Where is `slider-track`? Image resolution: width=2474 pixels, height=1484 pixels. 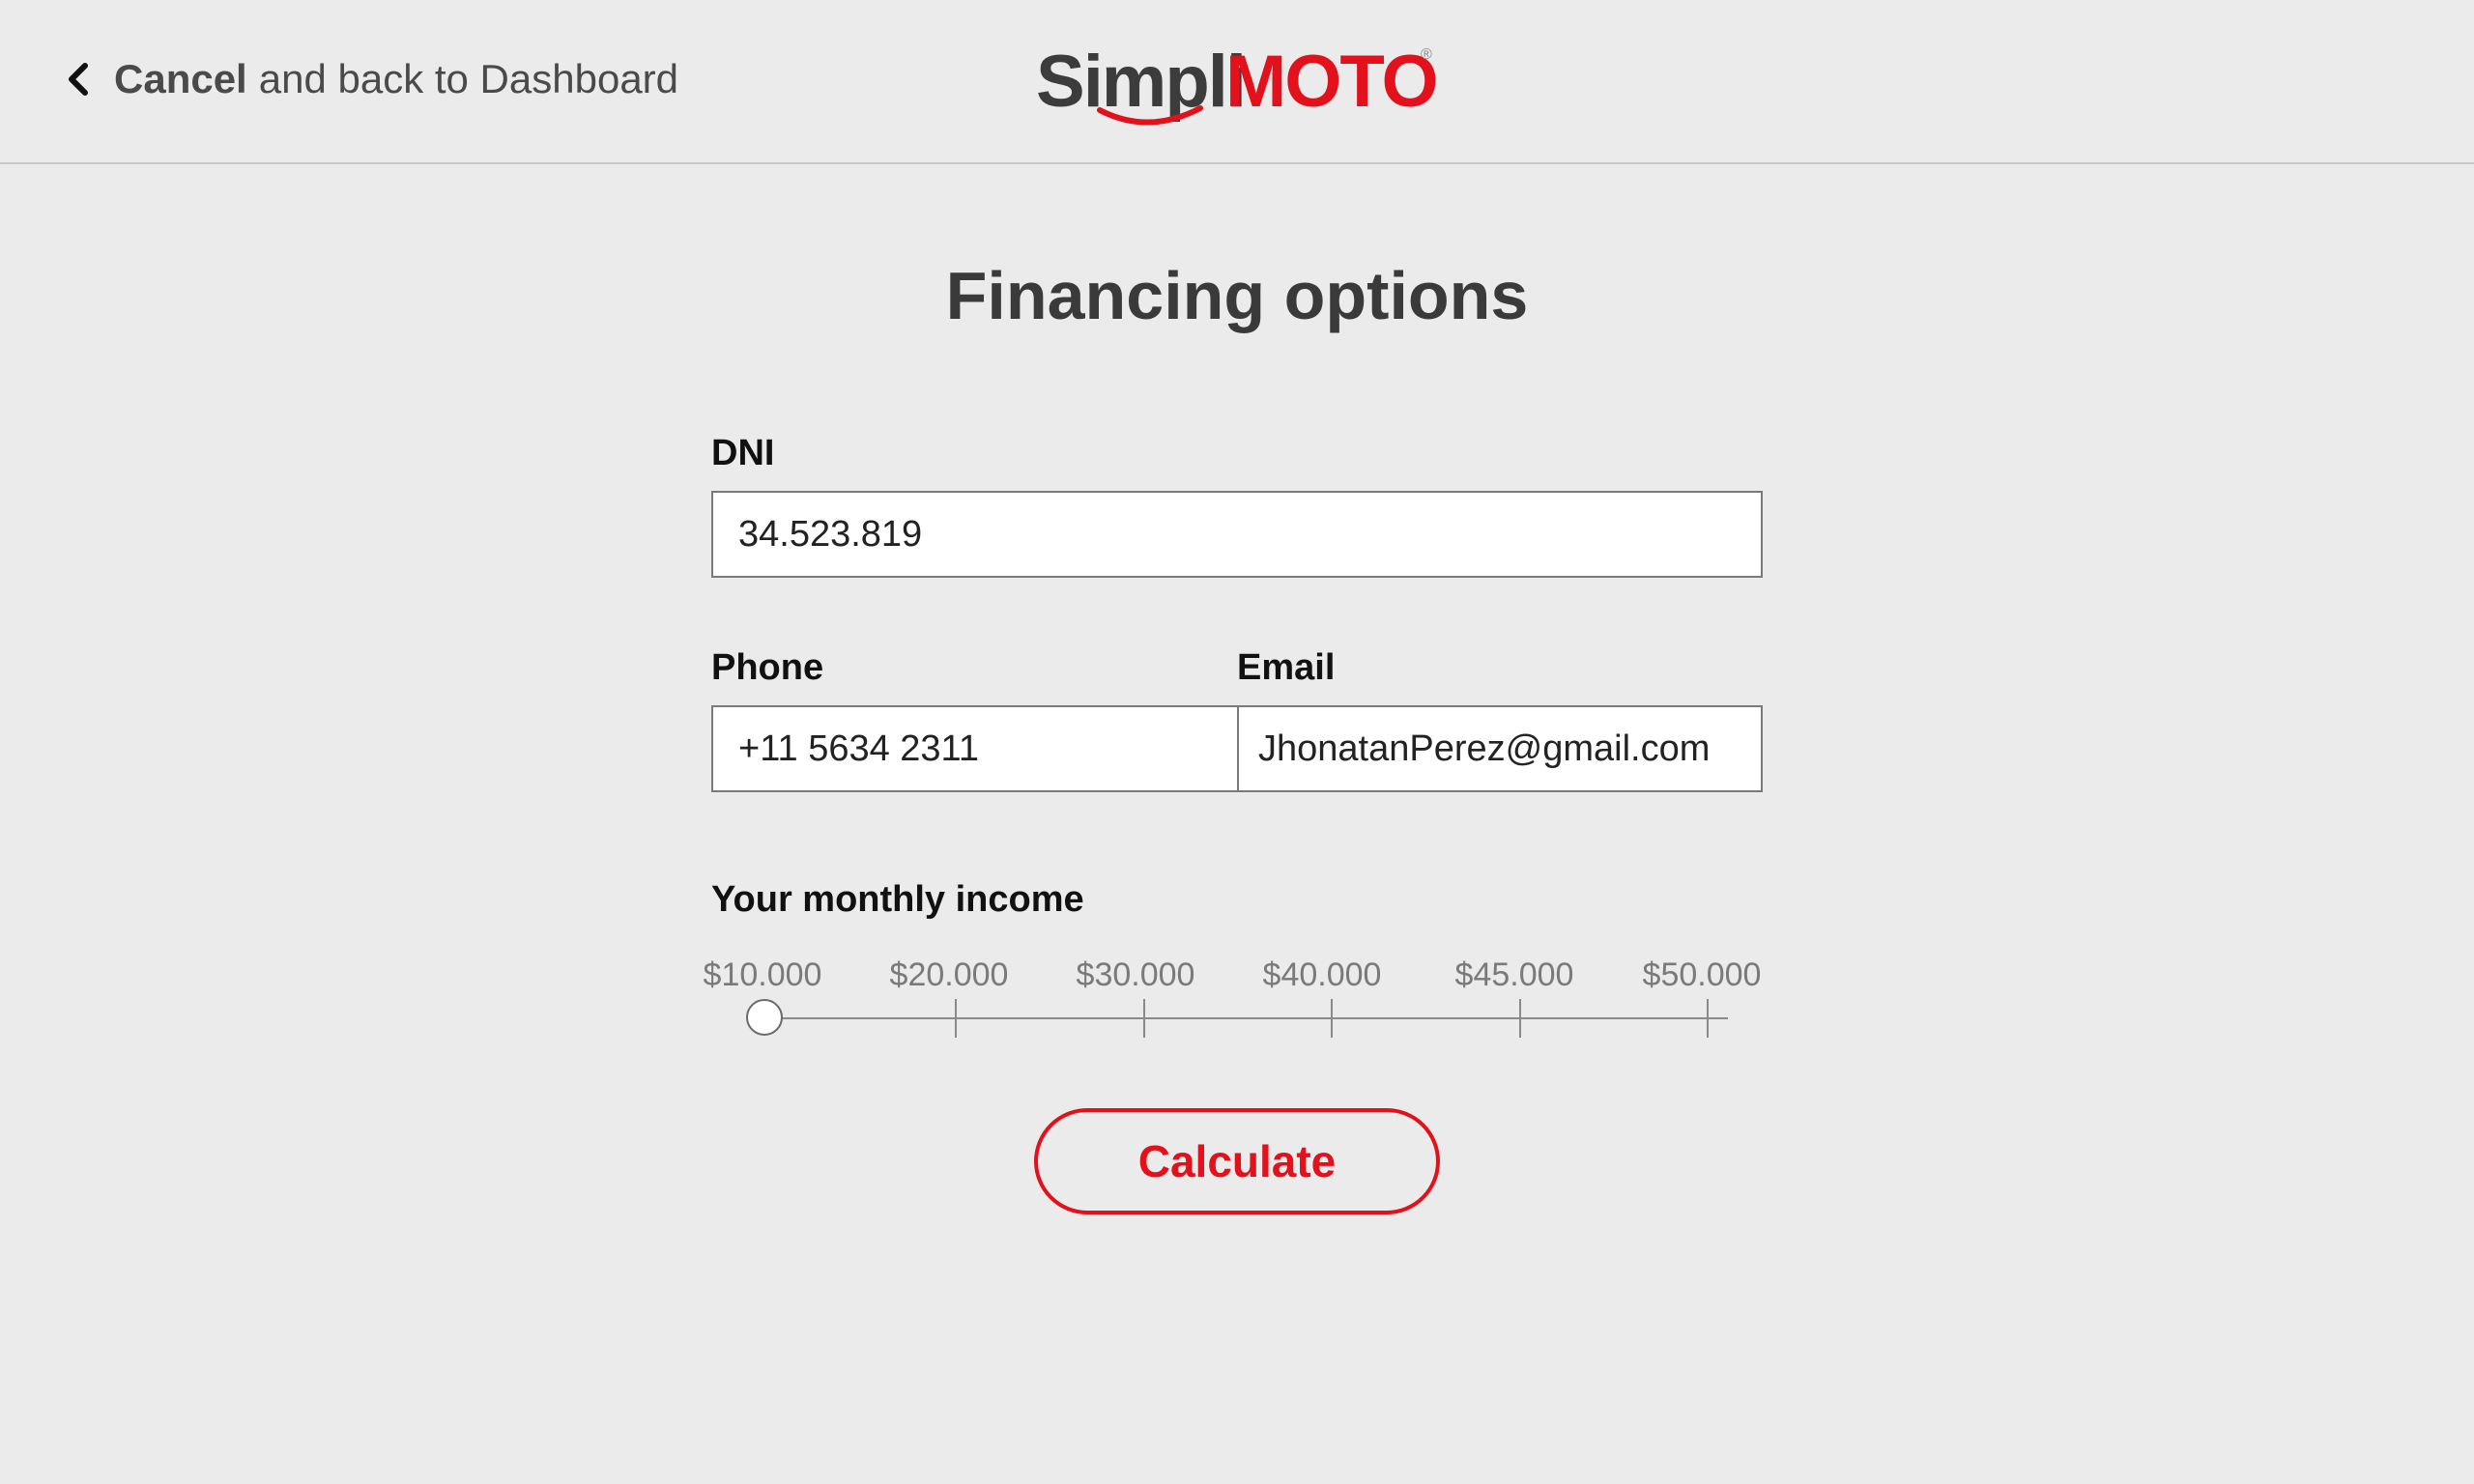
slider-track is located at coordinates (1247, 1018).